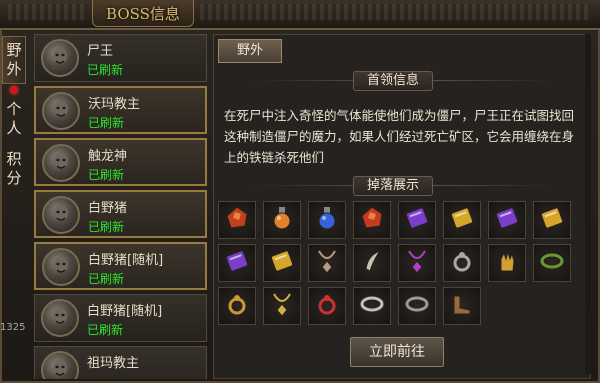  I want to click on window-title: BOSS信息, so click(143, 13).